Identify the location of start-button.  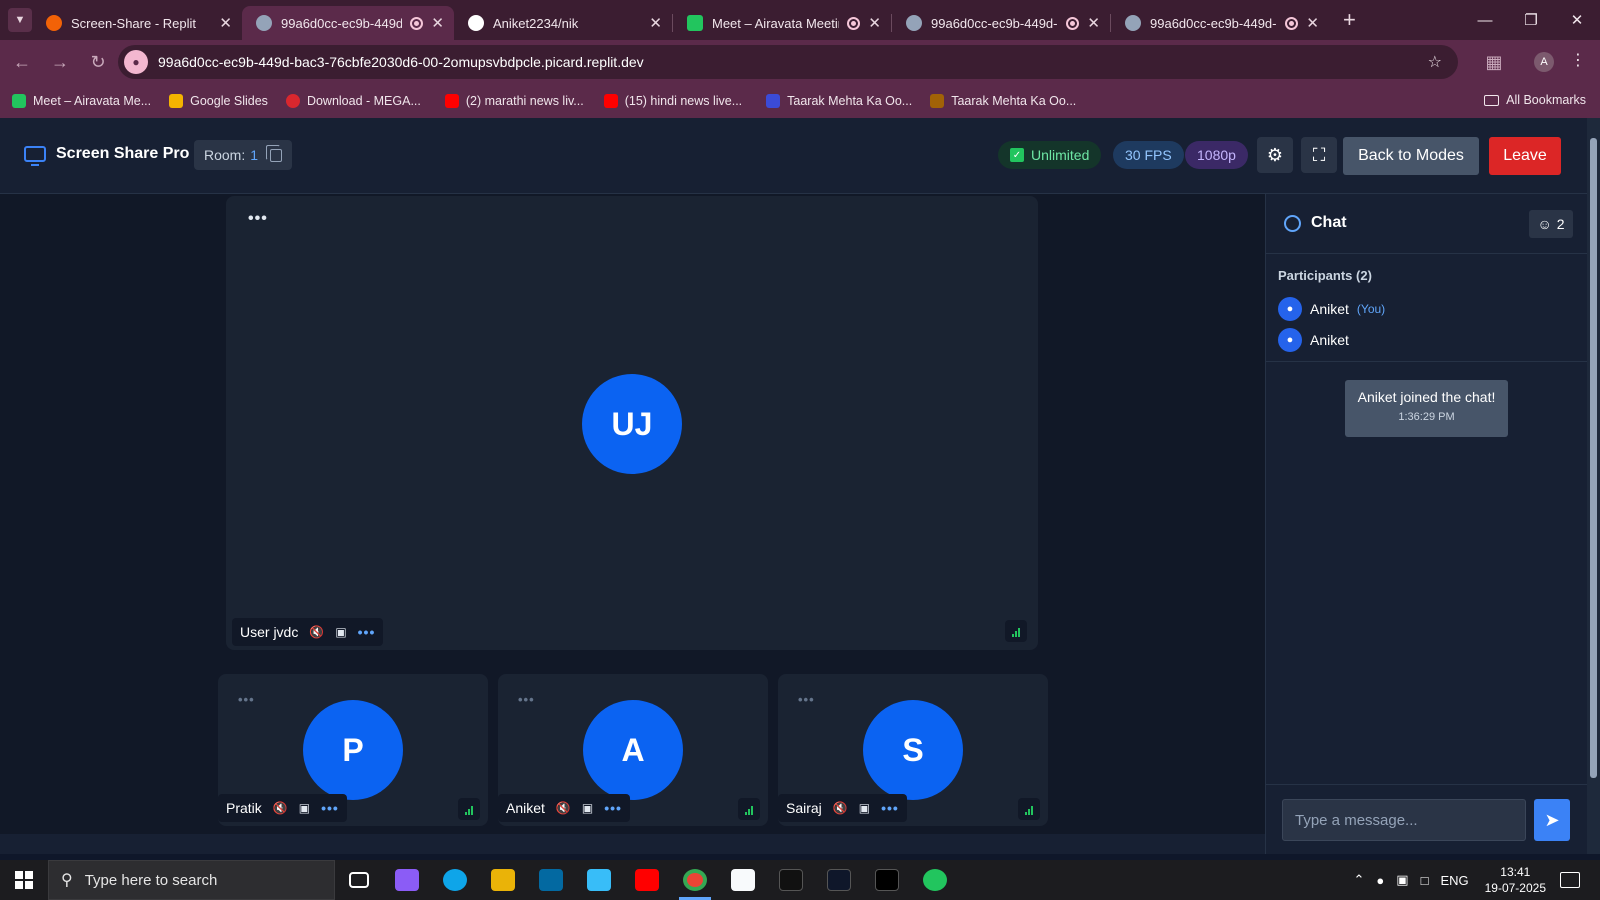
(24, 880).